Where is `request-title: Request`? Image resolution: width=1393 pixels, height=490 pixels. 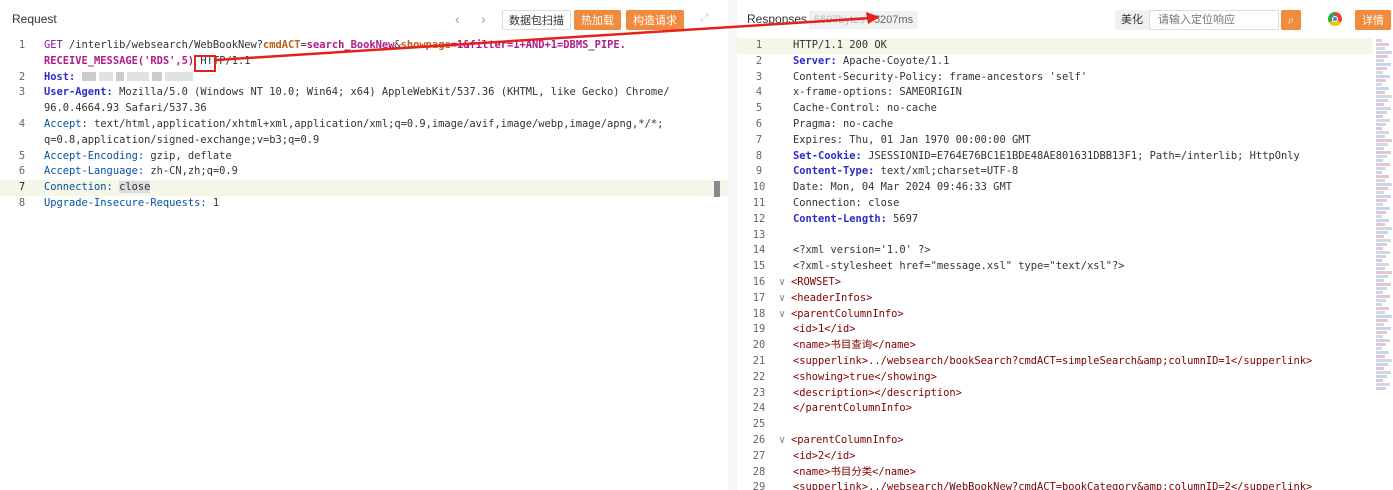
request-title: Request is located at coordinates (34, 19).